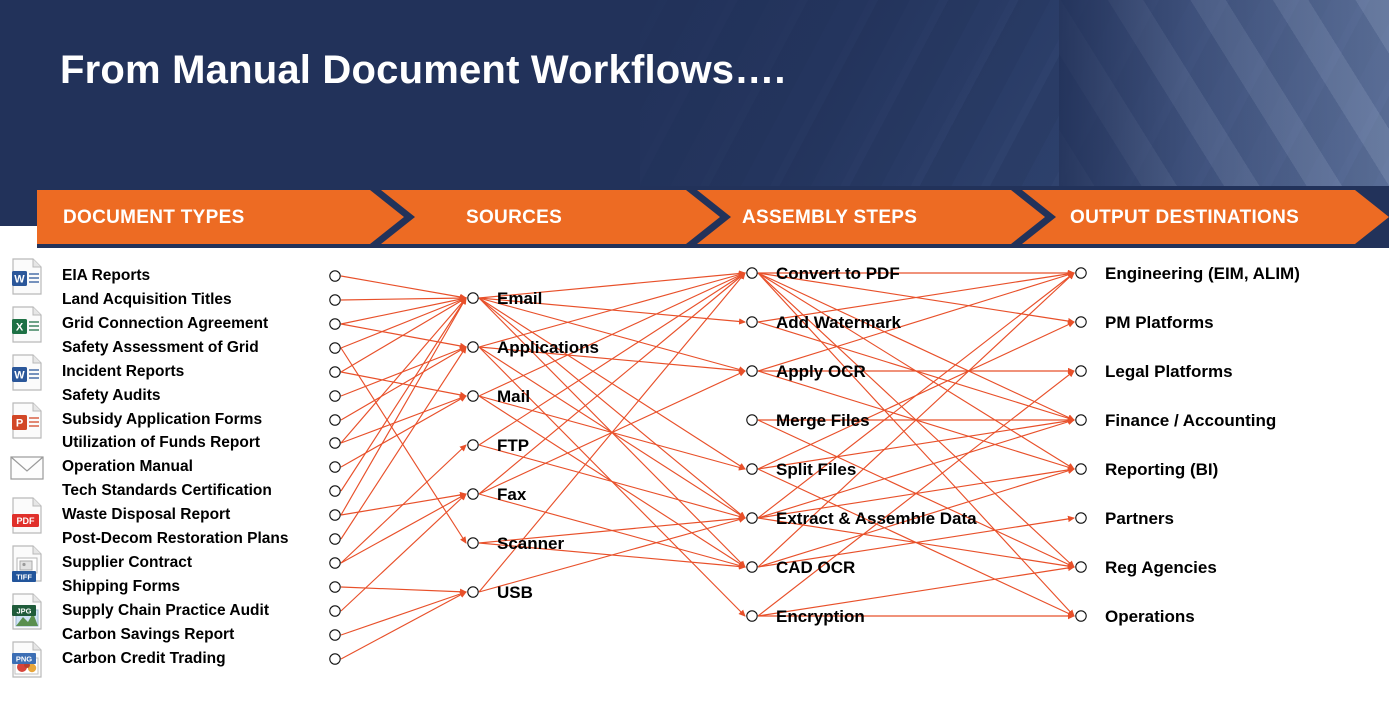  What do you see at coordinates (816, 469) in the screenshot?
I see `label-assembly-step-4: Split Files` at bounding box center [816, 469].